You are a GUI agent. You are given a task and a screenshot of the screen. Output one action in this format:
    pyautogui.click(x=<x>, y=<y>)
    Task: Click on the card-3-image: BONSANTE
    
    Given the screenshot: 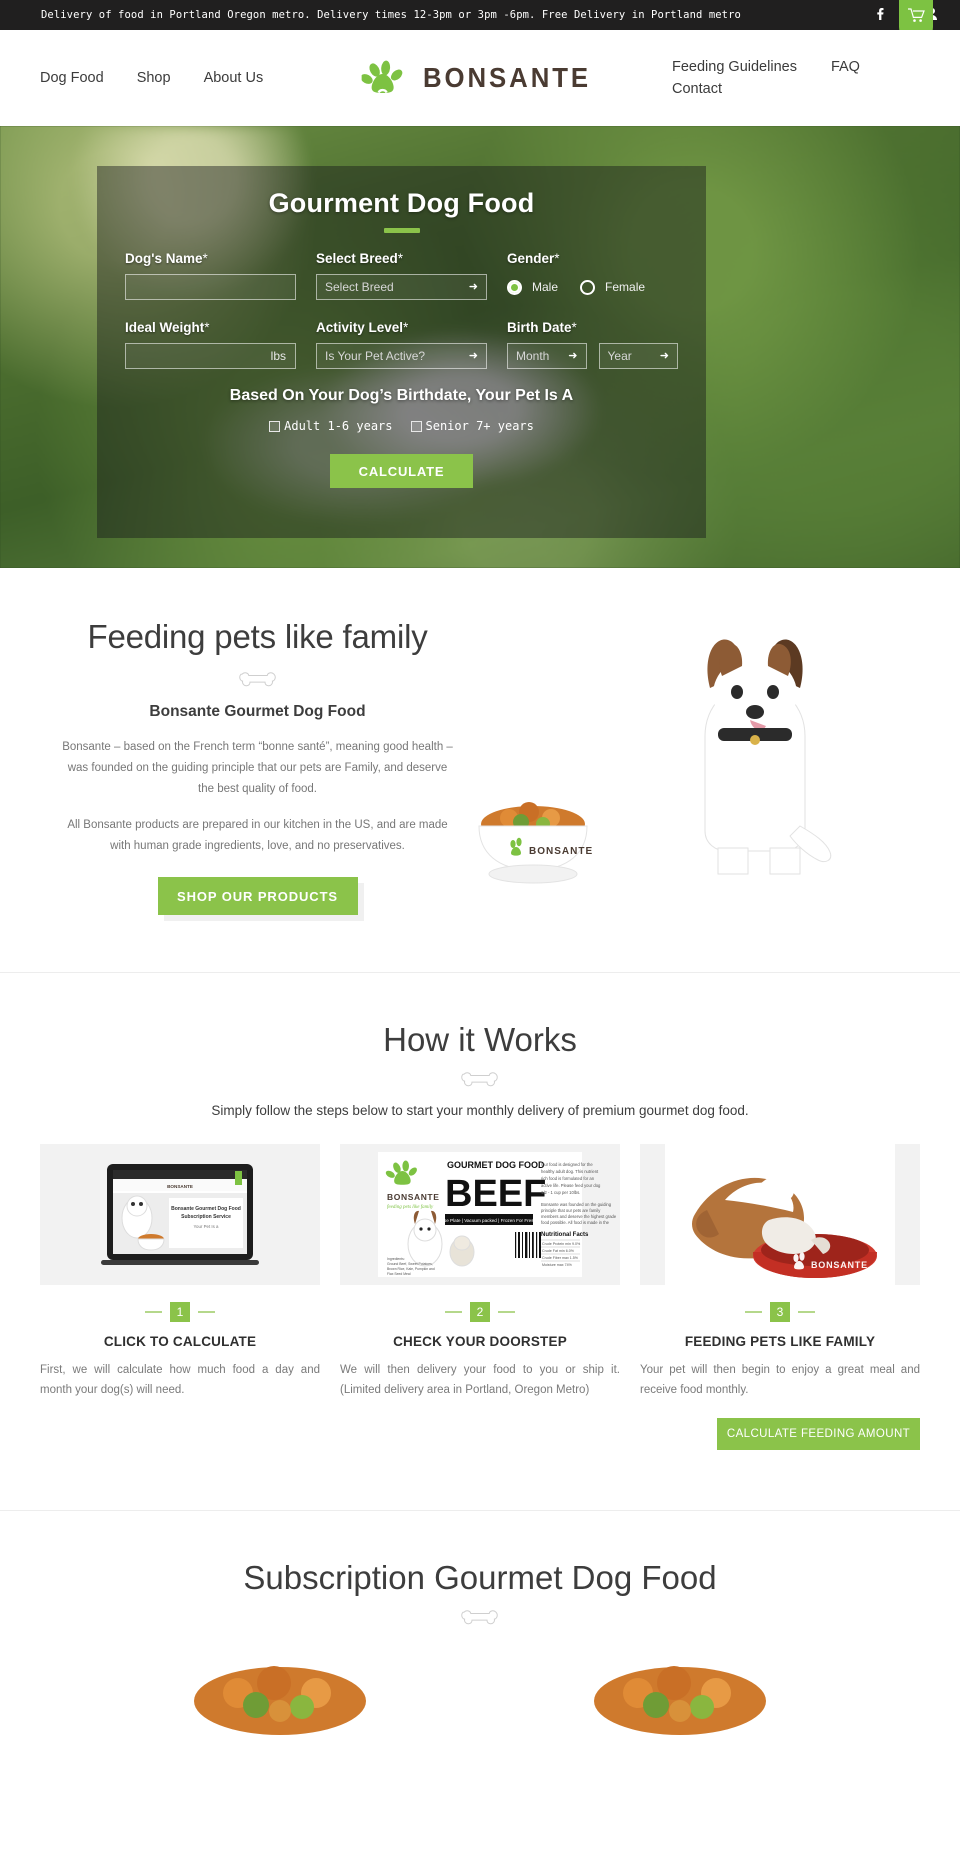 What is the action you would take?
    pyautogui.click(x=780, y=1214)
    